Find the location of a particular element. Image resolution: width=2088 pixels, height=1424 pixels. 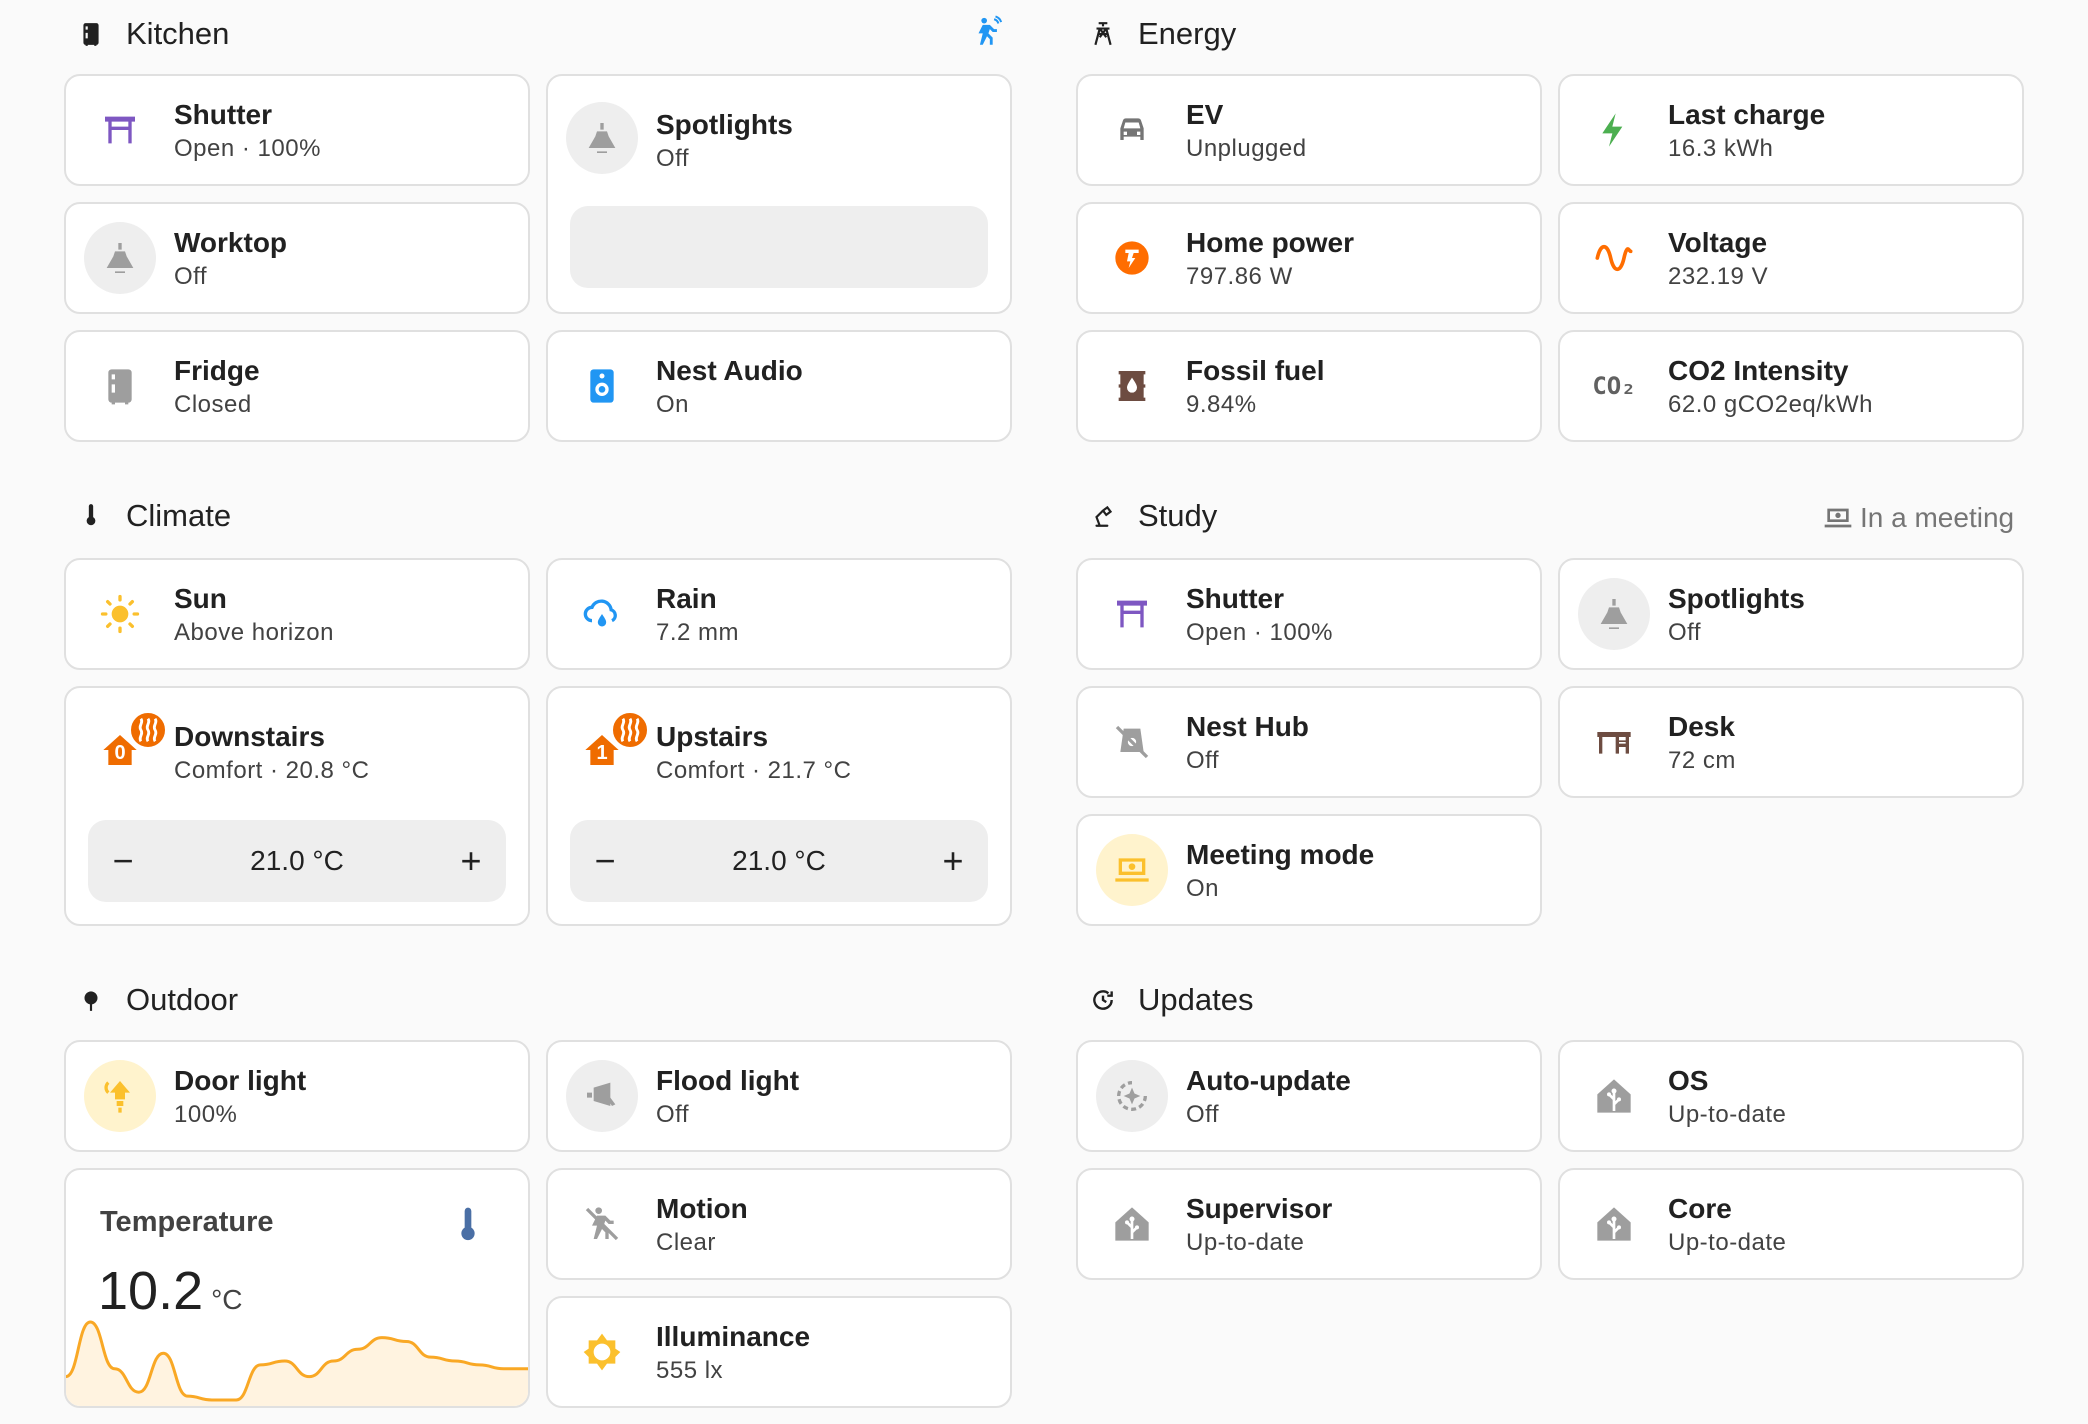

study-shutter-card: Shutter Open · 100% is located at coordinates (1309, 614).